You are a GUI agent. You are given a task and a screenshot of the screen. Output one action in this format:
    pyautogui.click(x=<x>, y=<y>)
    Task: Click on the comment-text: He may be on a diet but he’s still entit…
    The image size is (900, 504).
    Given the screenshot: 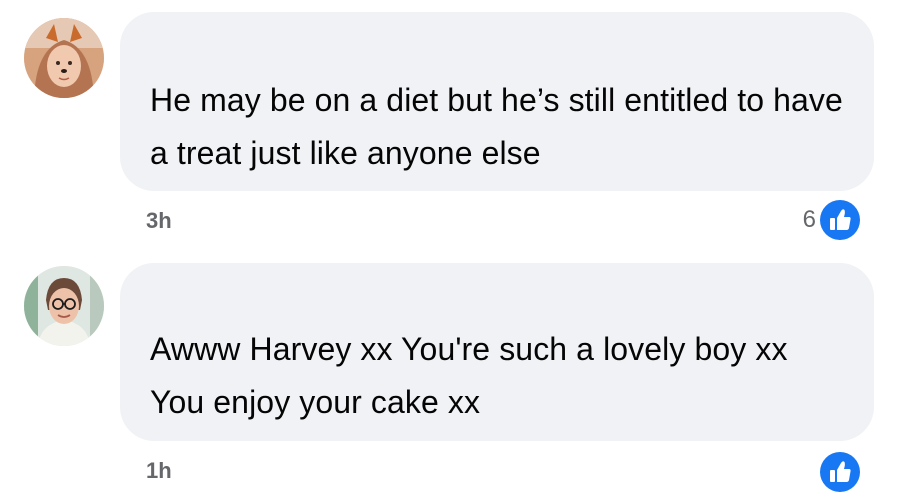 What is the action you would take?
    pyautogui.click(x=496, y=126)
    